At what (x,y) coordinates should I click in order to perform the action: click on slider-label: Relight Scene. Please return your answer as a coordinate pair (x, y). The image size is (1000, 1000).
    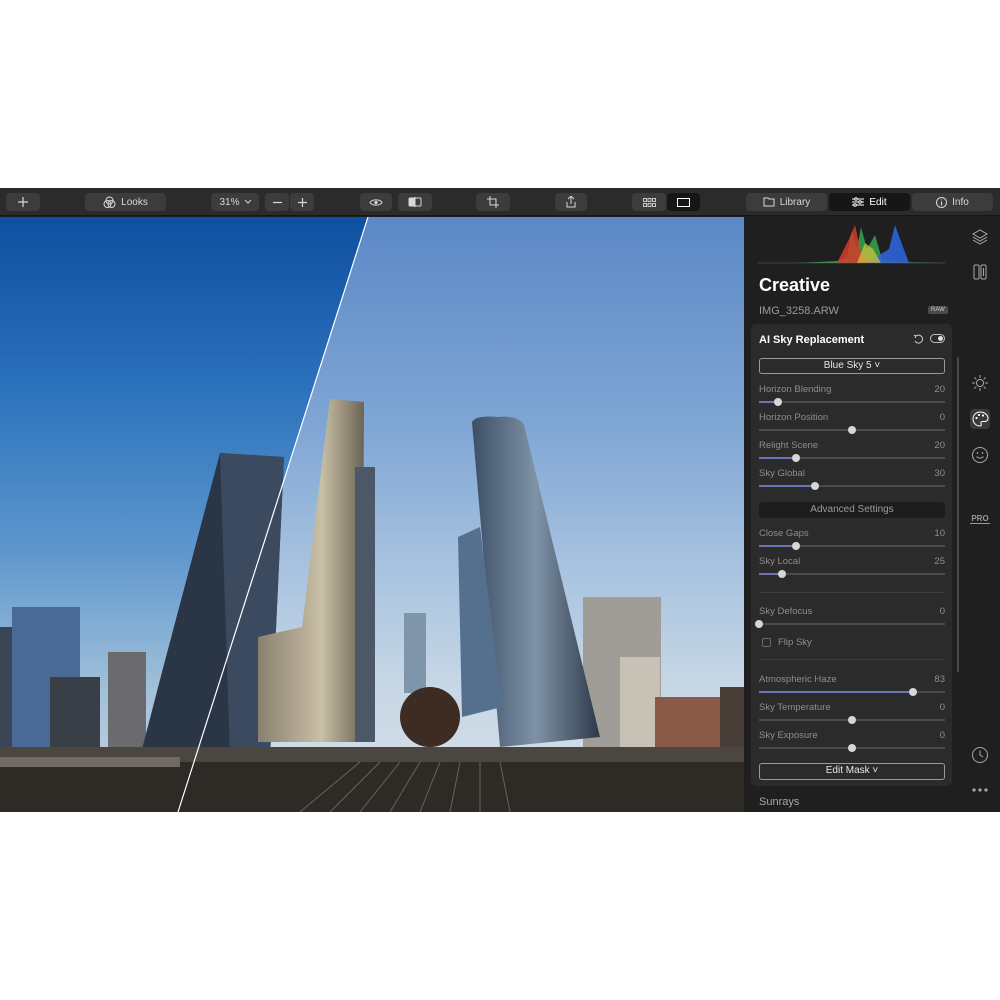
    Looking at the image, I should click on (789, 445).